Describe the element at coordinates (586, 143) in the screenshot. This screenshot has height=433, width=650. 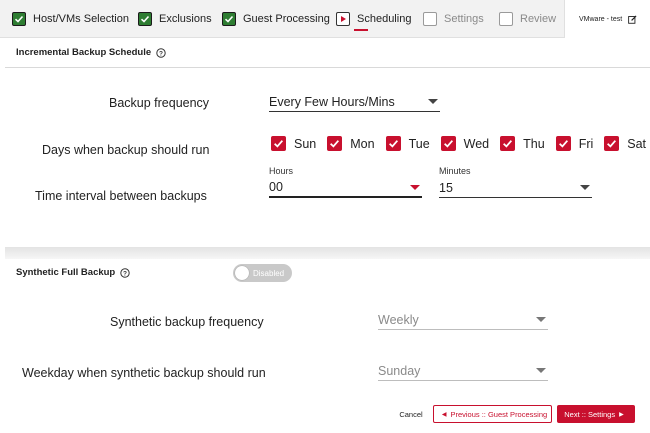
I see `day-label: Fri` at that location.